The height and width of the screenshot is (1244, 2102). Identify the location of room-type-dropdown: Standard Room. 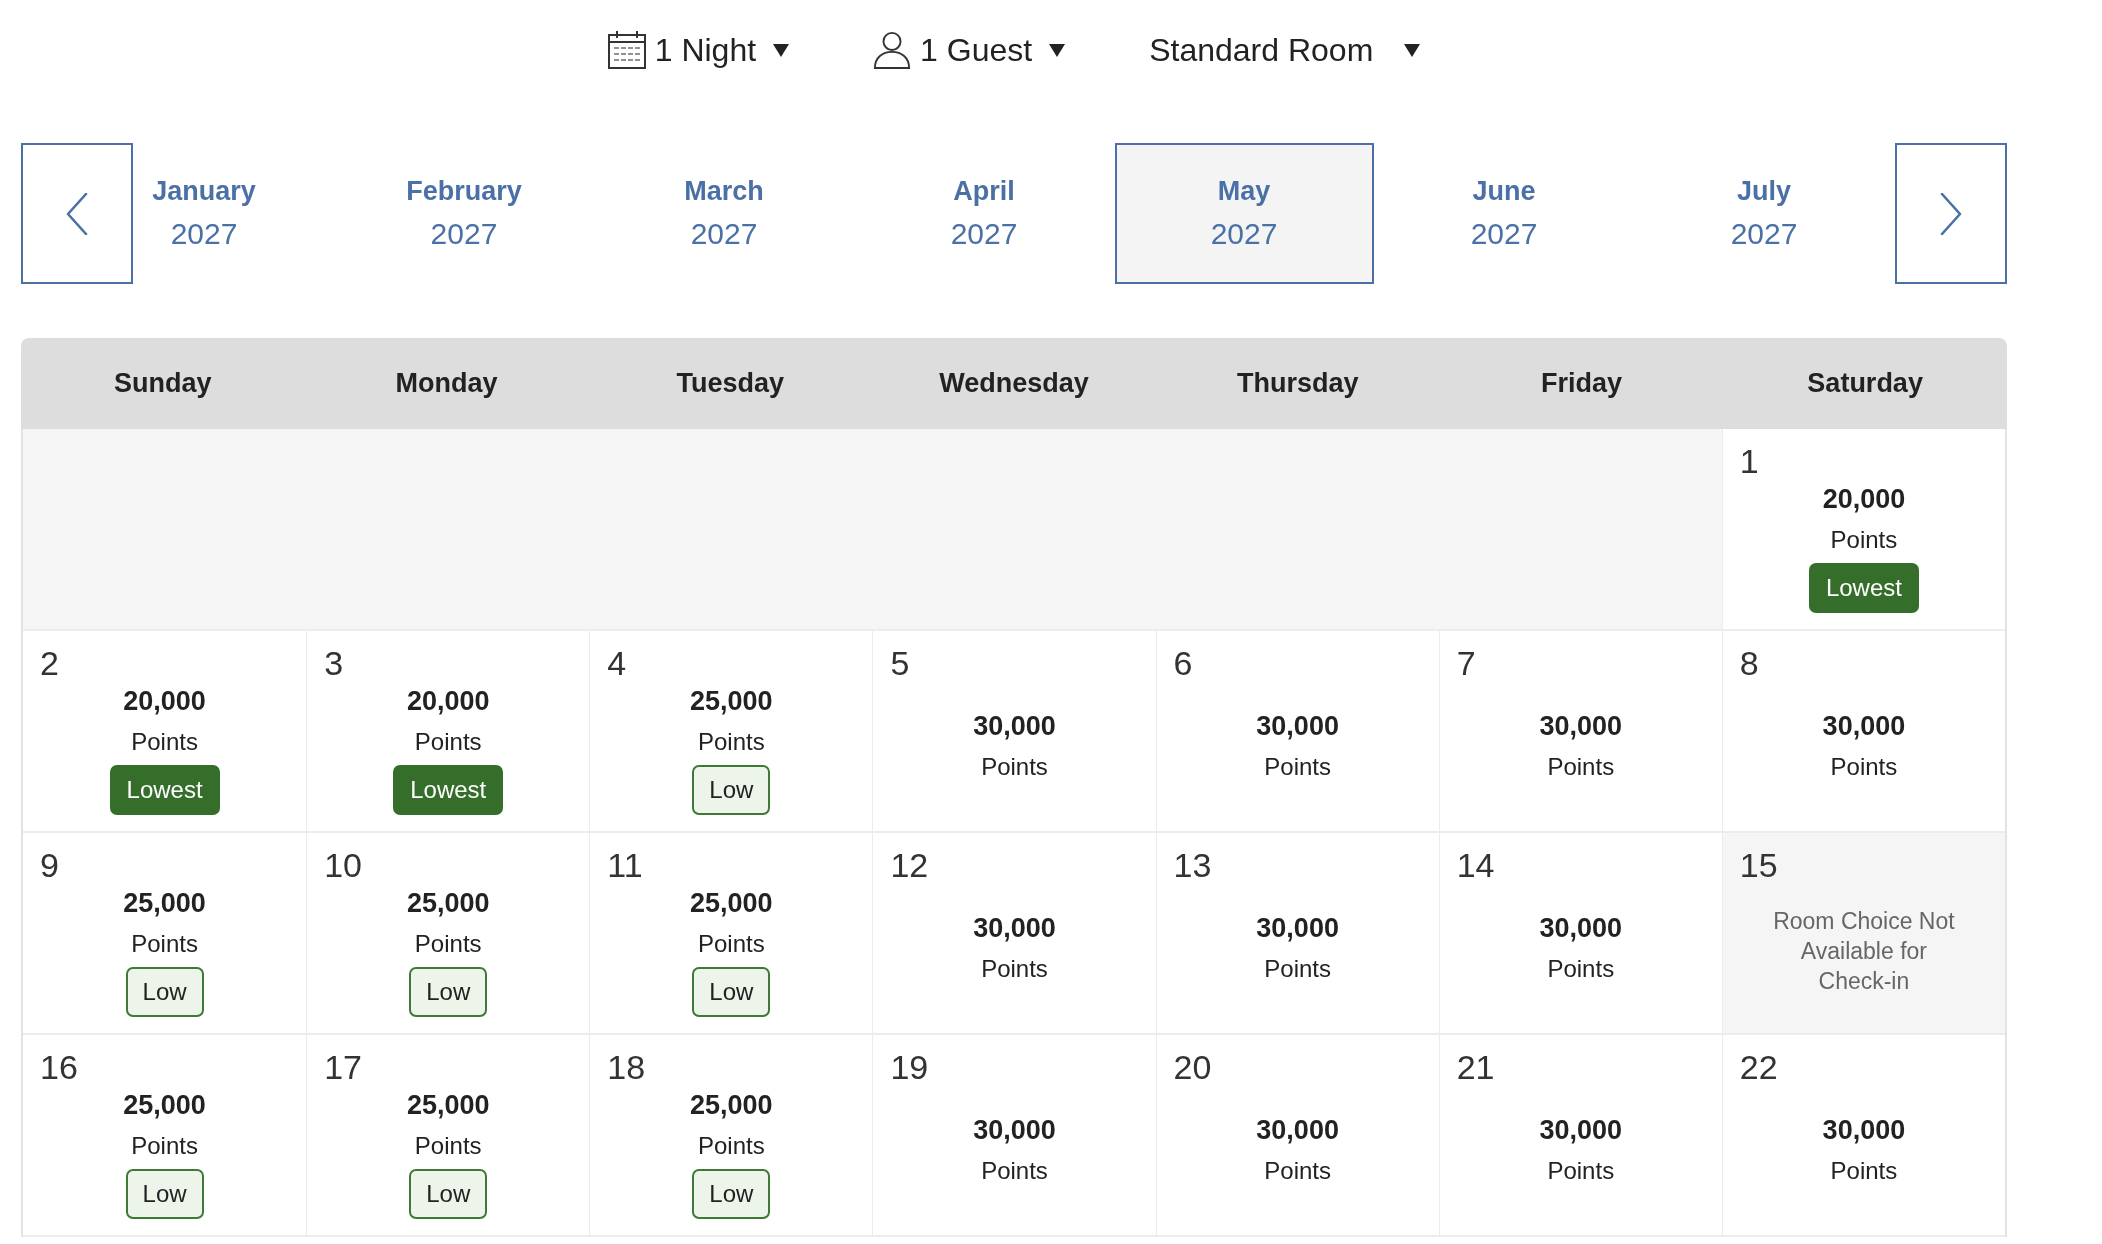
(1285, 50).